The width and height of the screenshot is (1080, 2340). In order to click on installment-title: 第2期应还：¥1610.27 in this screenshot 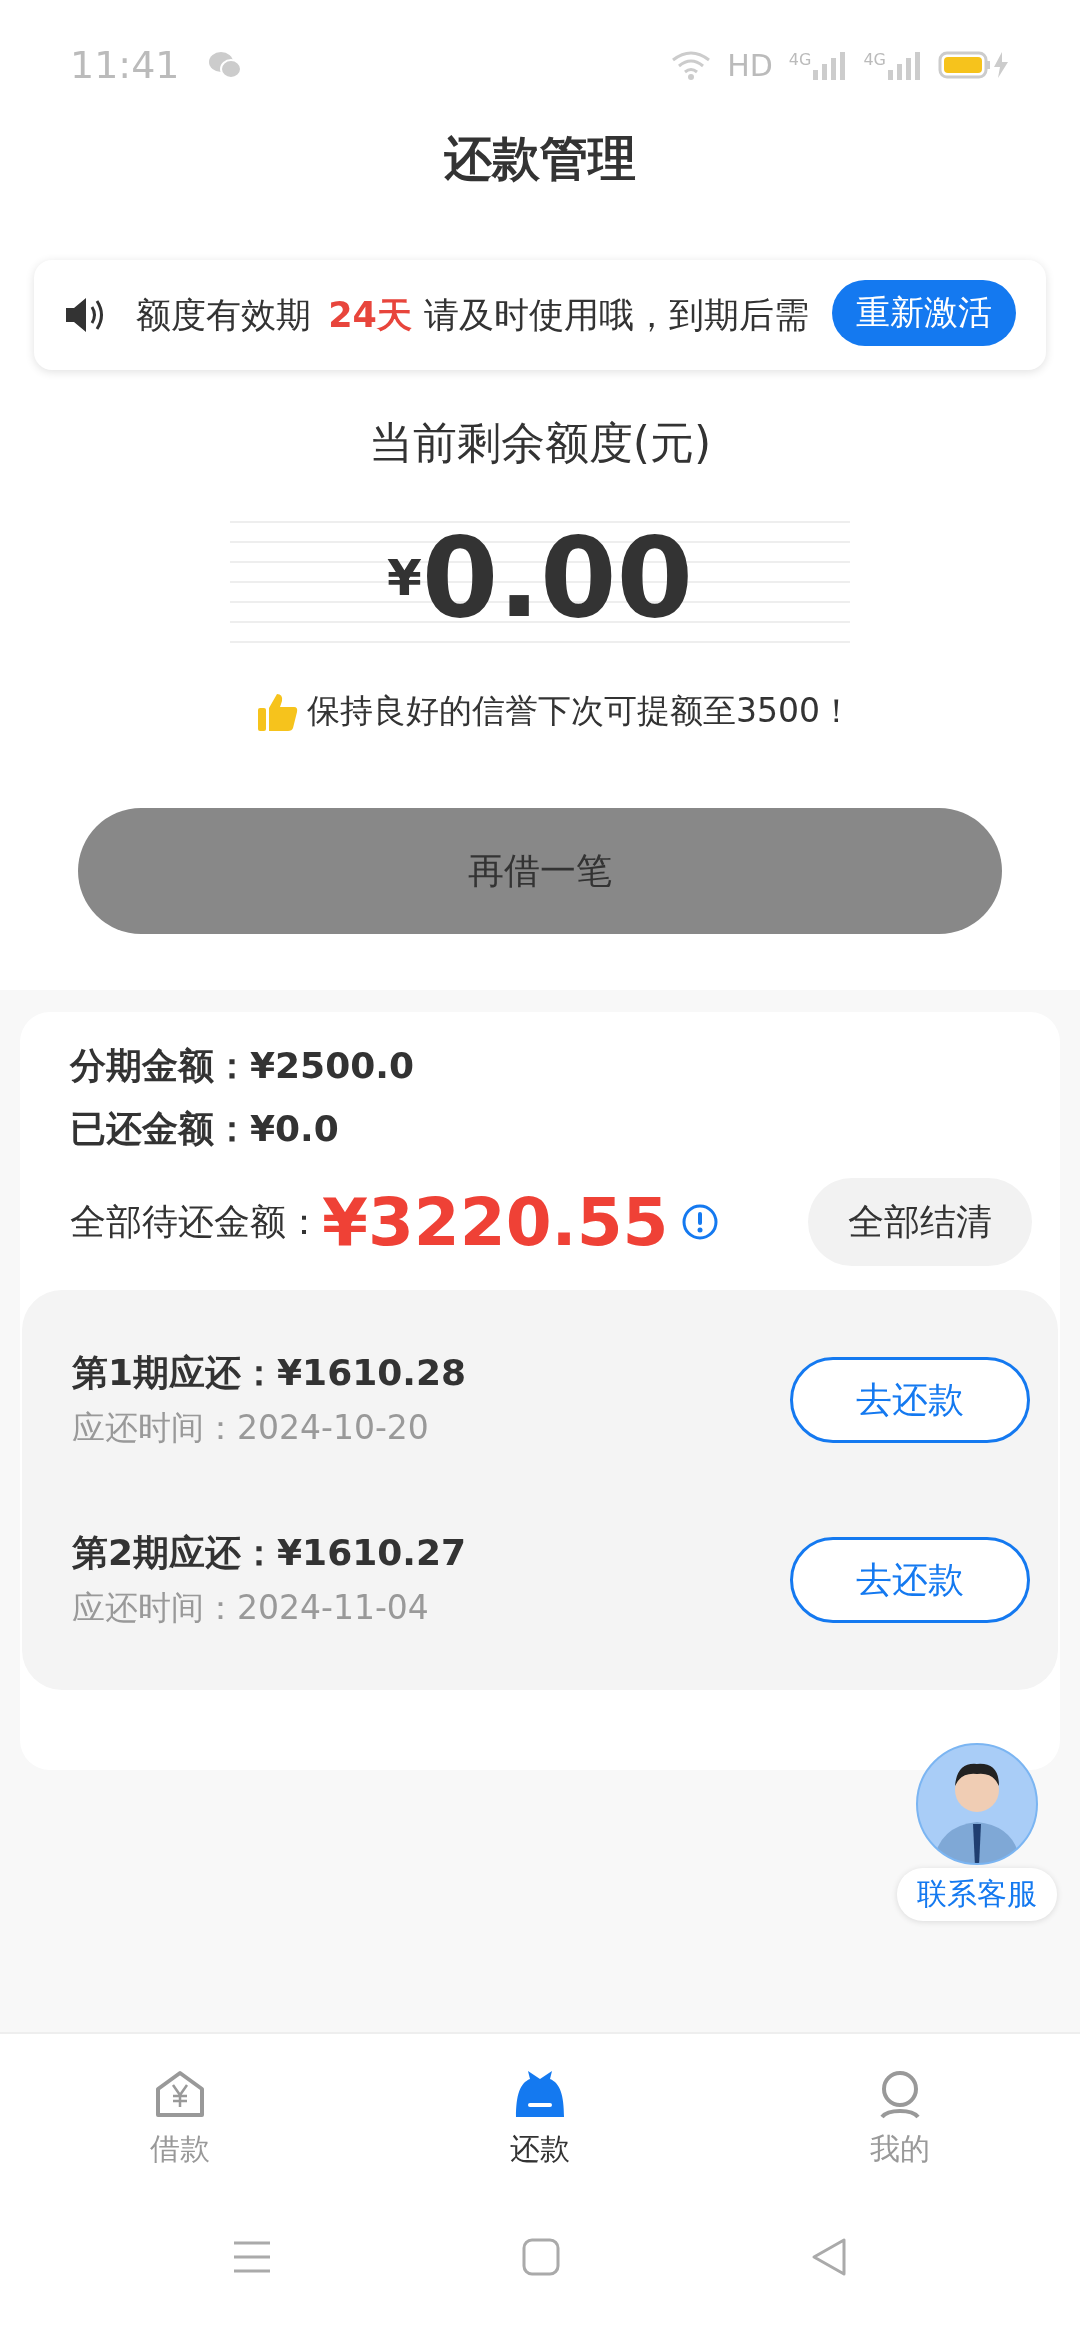, I will do `click(270, 1553)`.